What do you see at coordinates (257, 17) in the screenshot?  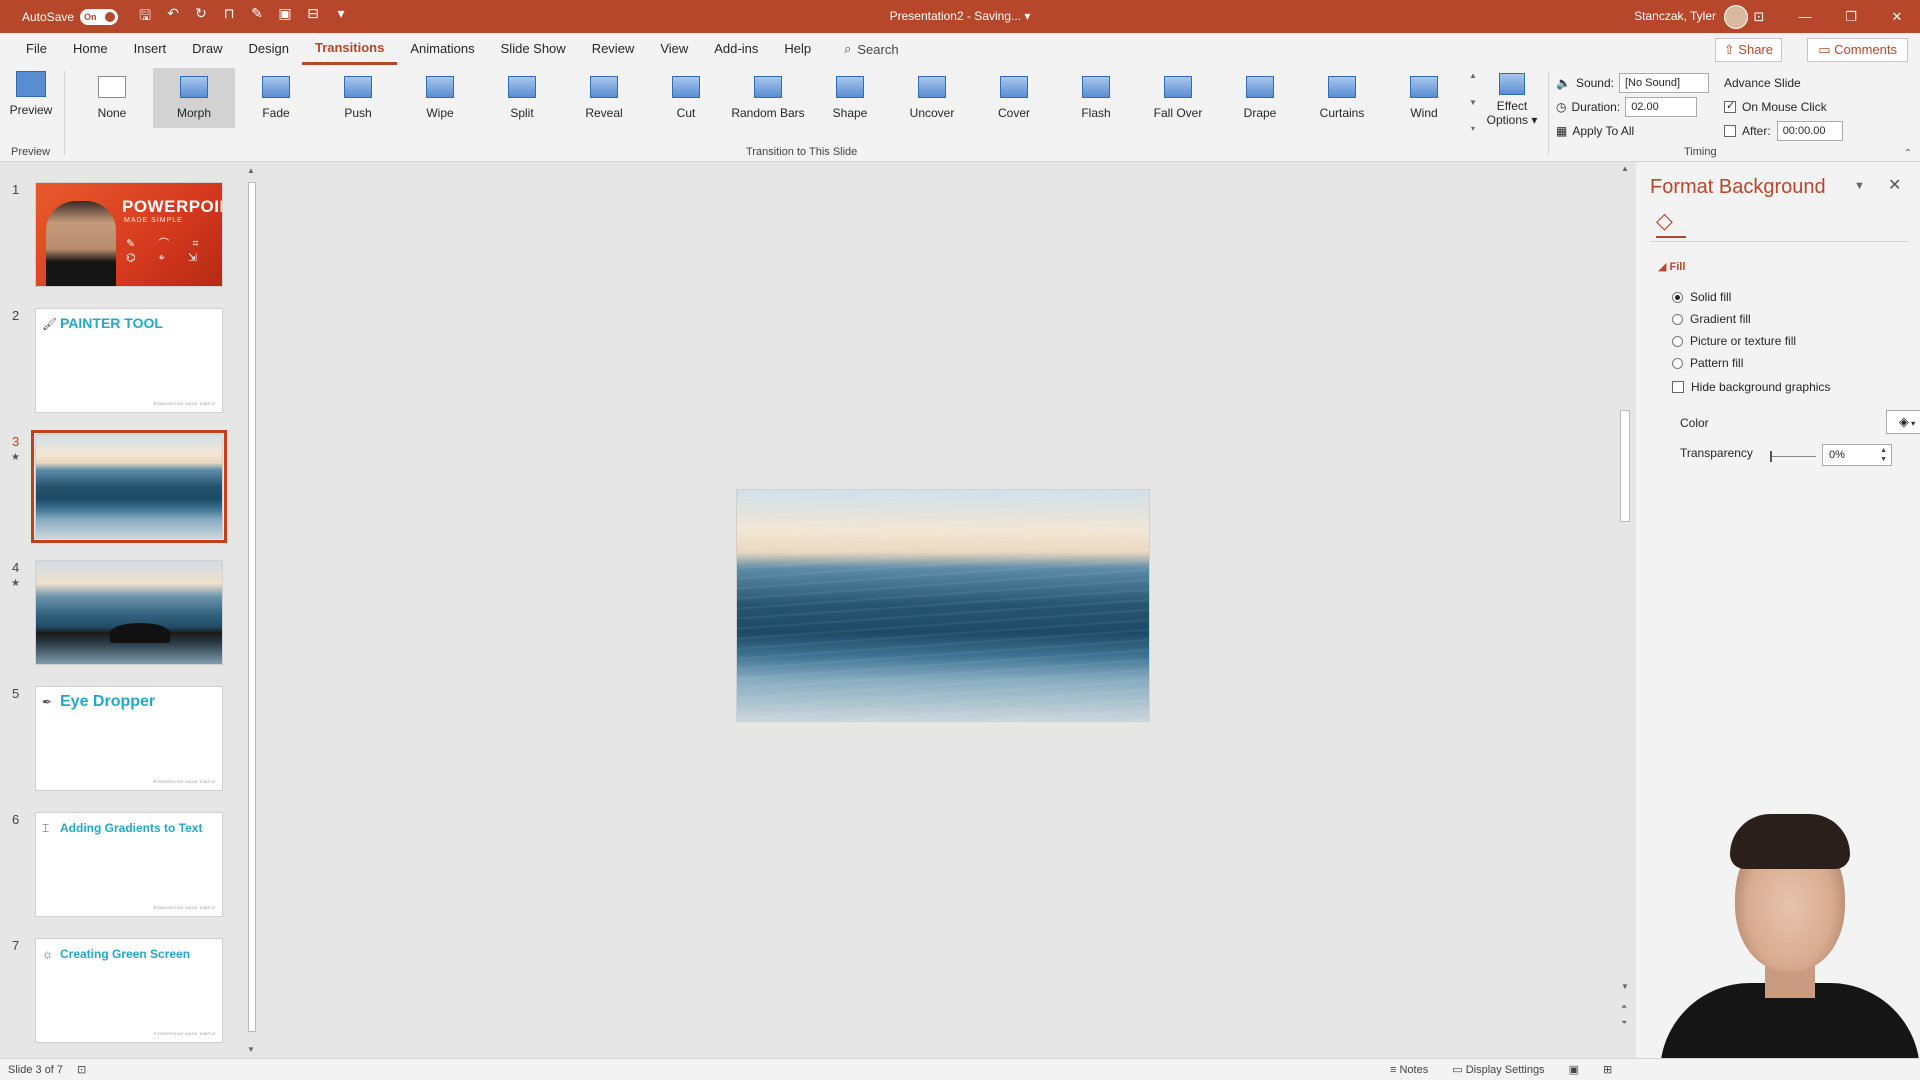 I see `format-painter-icon: ✎` at bounding box center [257, 17].